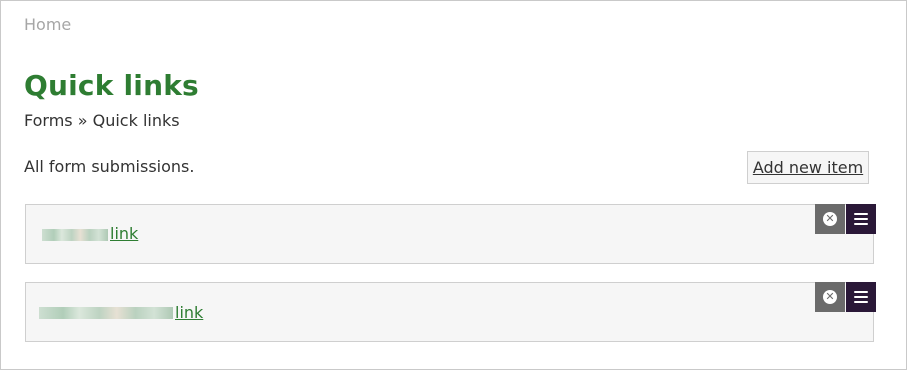 This screenshot has width=907, height=370. Describe the element at coordinates (808, 167) in the screenshot. I see `add-new-item-button: Add new item` at that location.